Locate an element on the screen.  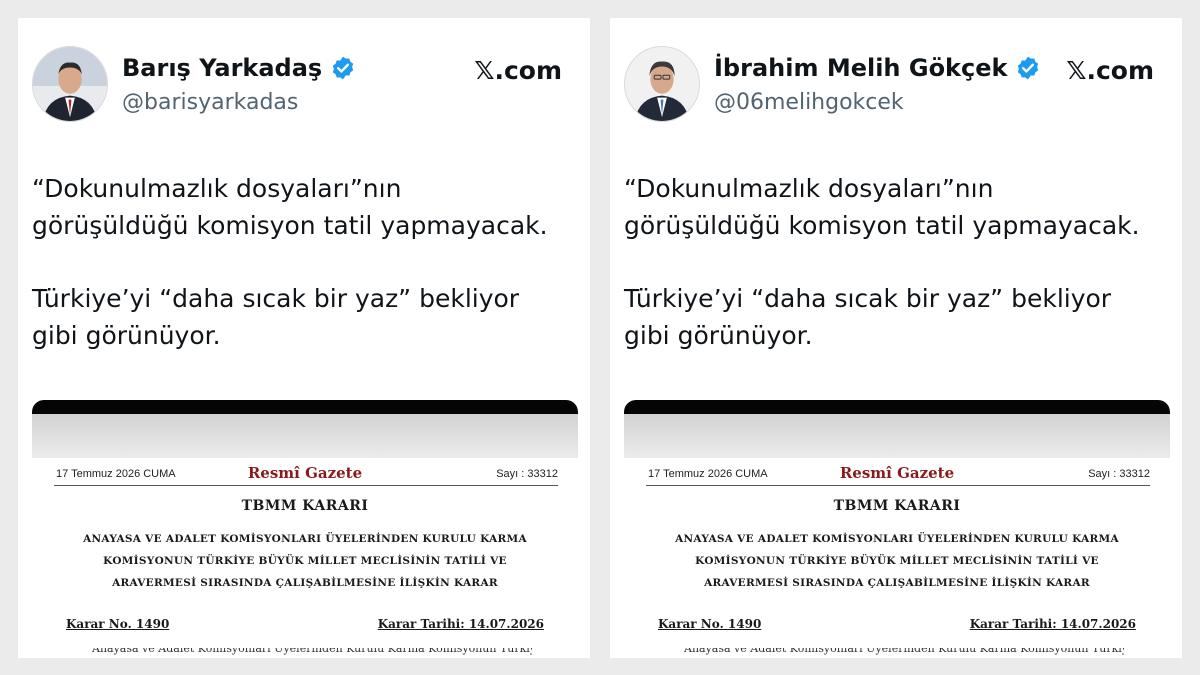
author-handle: @06melihgokcek is located at coordinates (809, 102).